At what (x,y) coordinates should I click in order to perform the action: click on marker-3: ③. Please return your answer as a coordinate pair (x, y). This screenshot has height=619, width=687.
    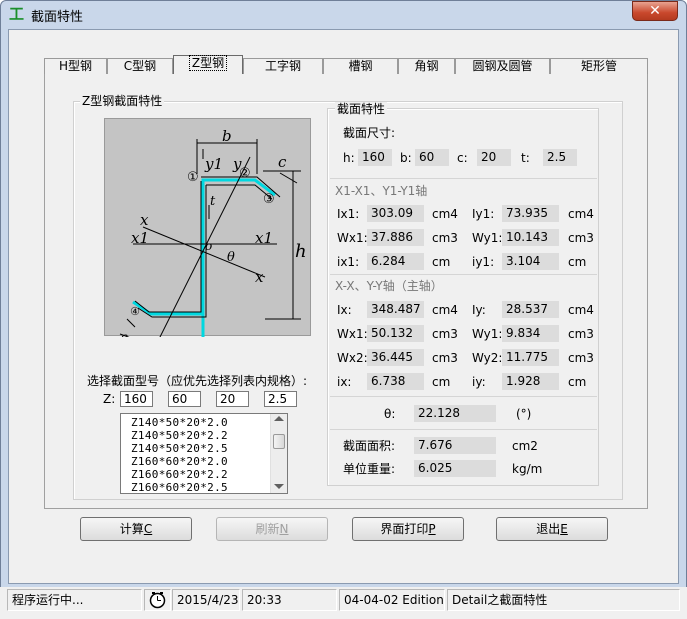
    Looking at the image, I should click on (269, 199).